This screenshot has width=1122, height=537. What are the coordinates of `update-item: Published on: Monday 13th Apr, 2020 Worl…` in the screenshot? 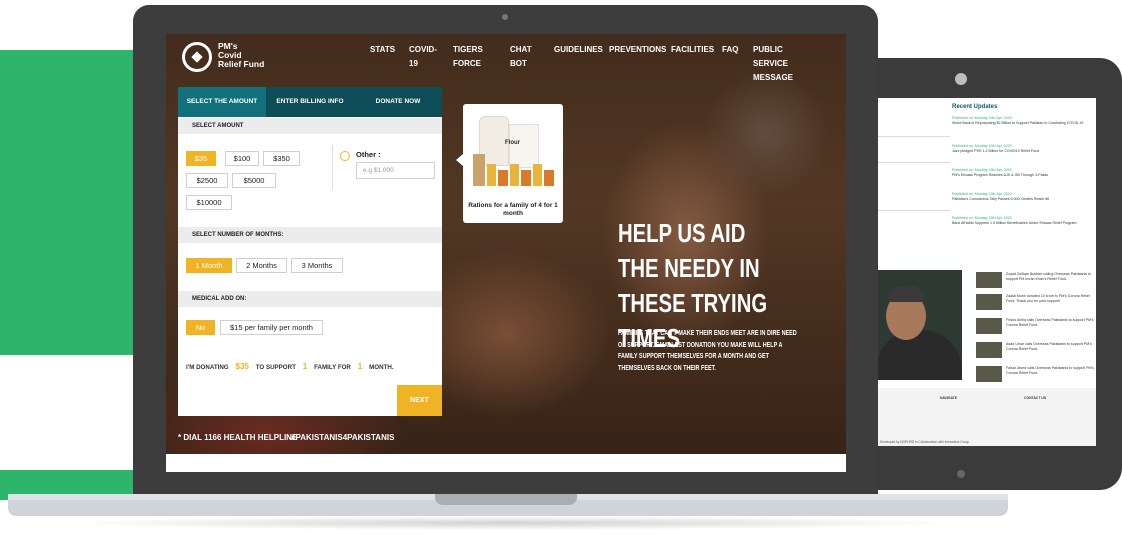 It's located at (1022, 121).